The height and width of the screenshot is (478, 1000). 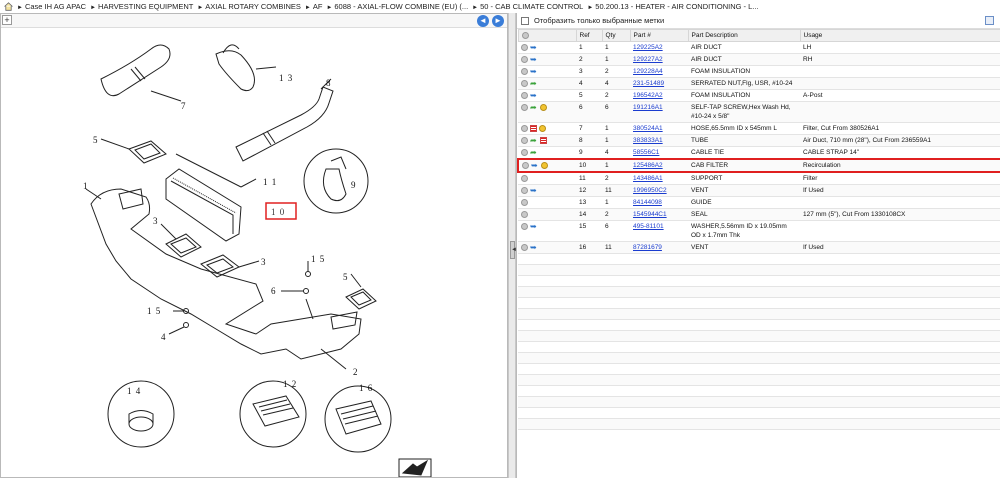 I want to click on part-number-link: 125486A2, so click(x=648, y=165).